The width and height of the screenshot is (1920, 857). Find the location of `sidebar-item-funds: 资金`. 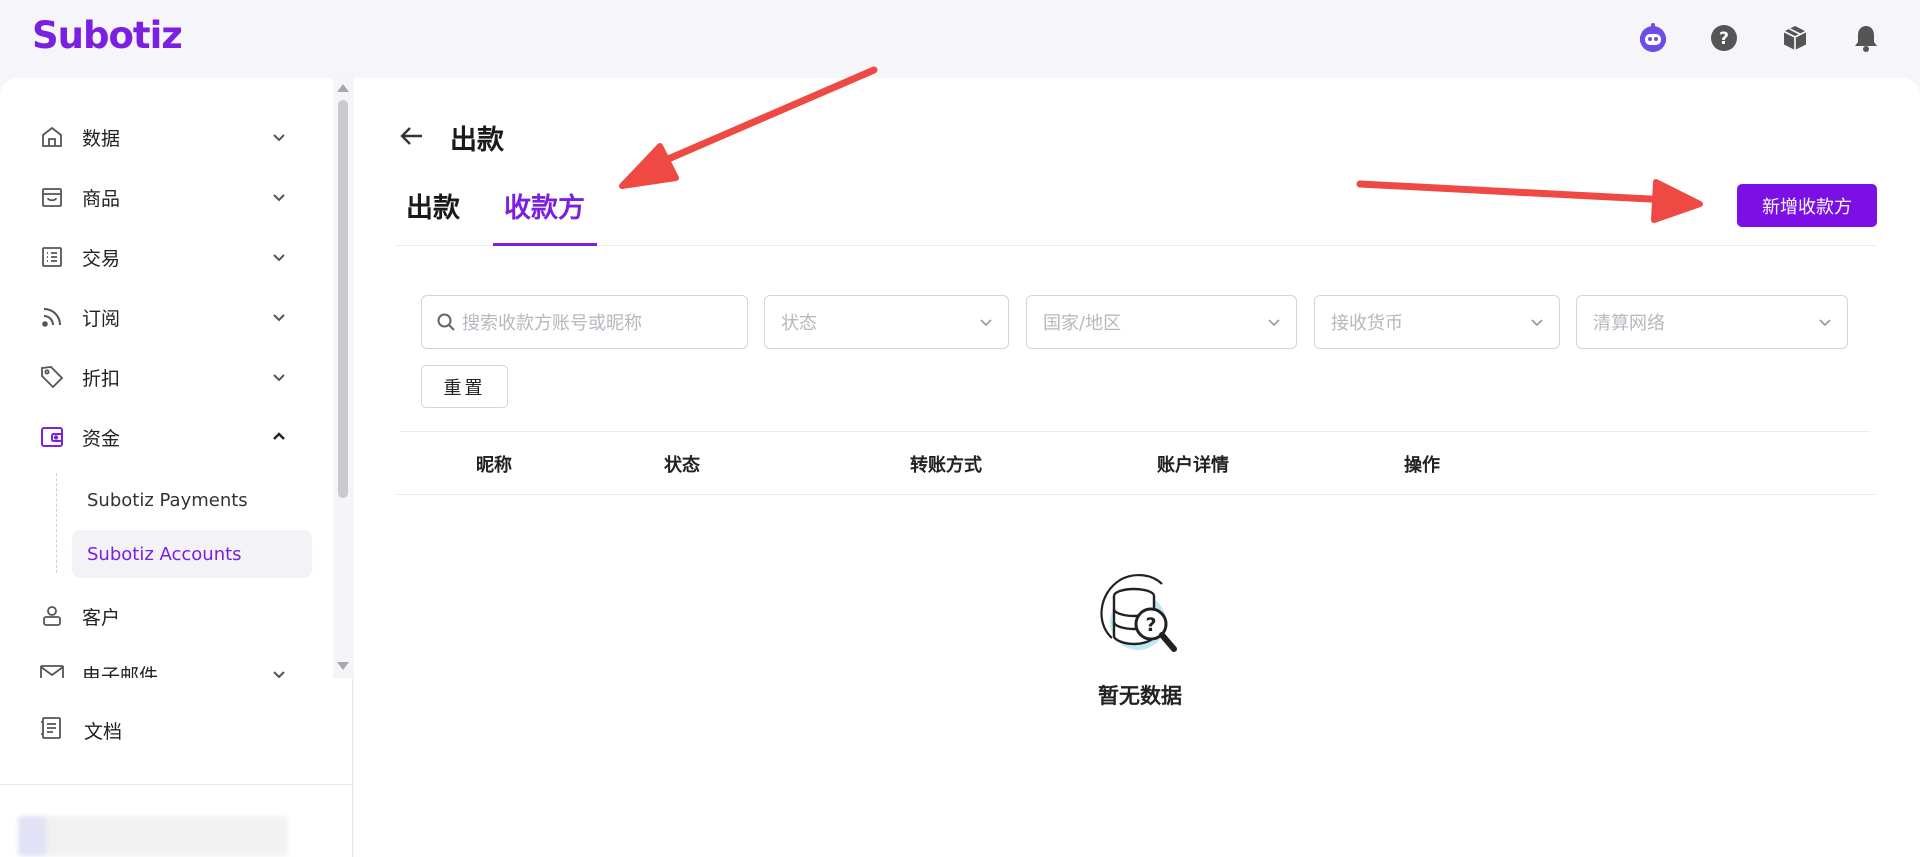

sidebar-item-funds: 资金 is located at coordinates (168, 437).